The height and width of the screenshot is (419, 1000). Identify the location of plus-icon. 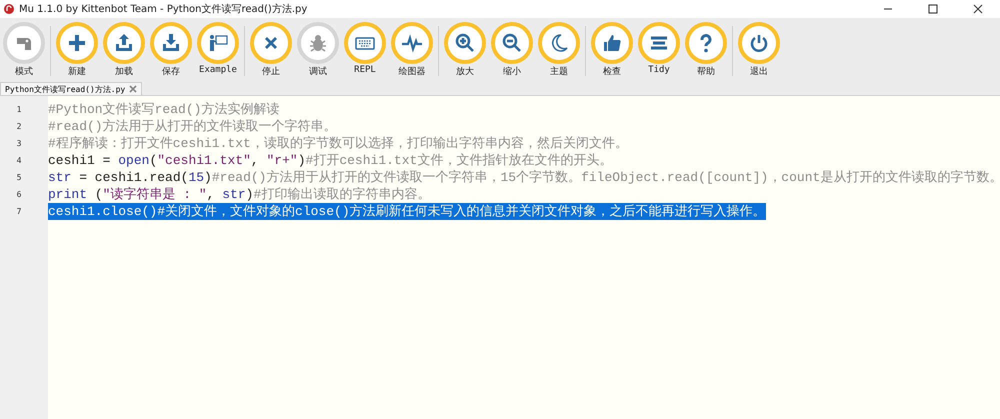
(77, 43).